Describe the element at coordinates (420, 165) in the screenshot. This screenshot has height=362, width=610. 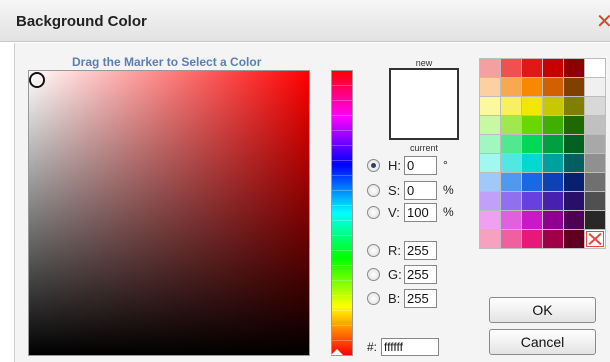
I see `hue-input` at that location.